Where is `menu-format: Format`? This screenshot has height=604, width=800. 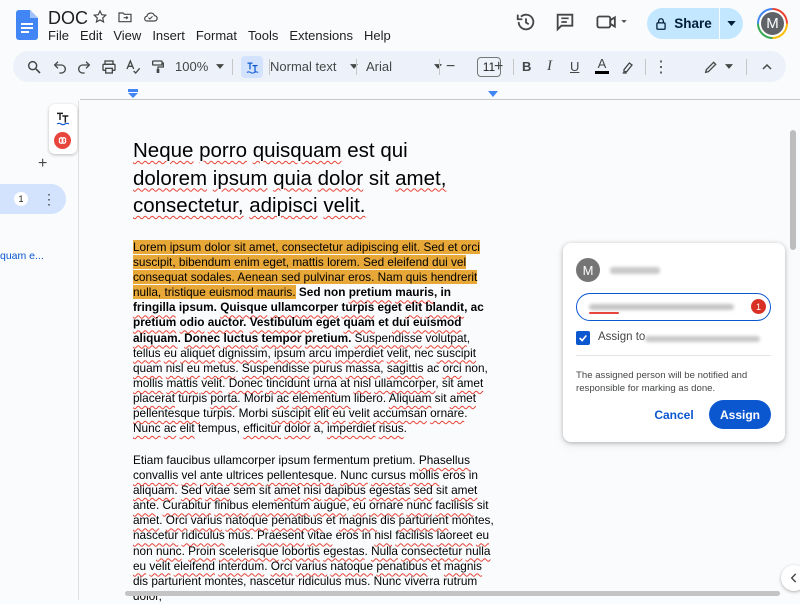 menu-format: Format is located at coordinates (216, 36).